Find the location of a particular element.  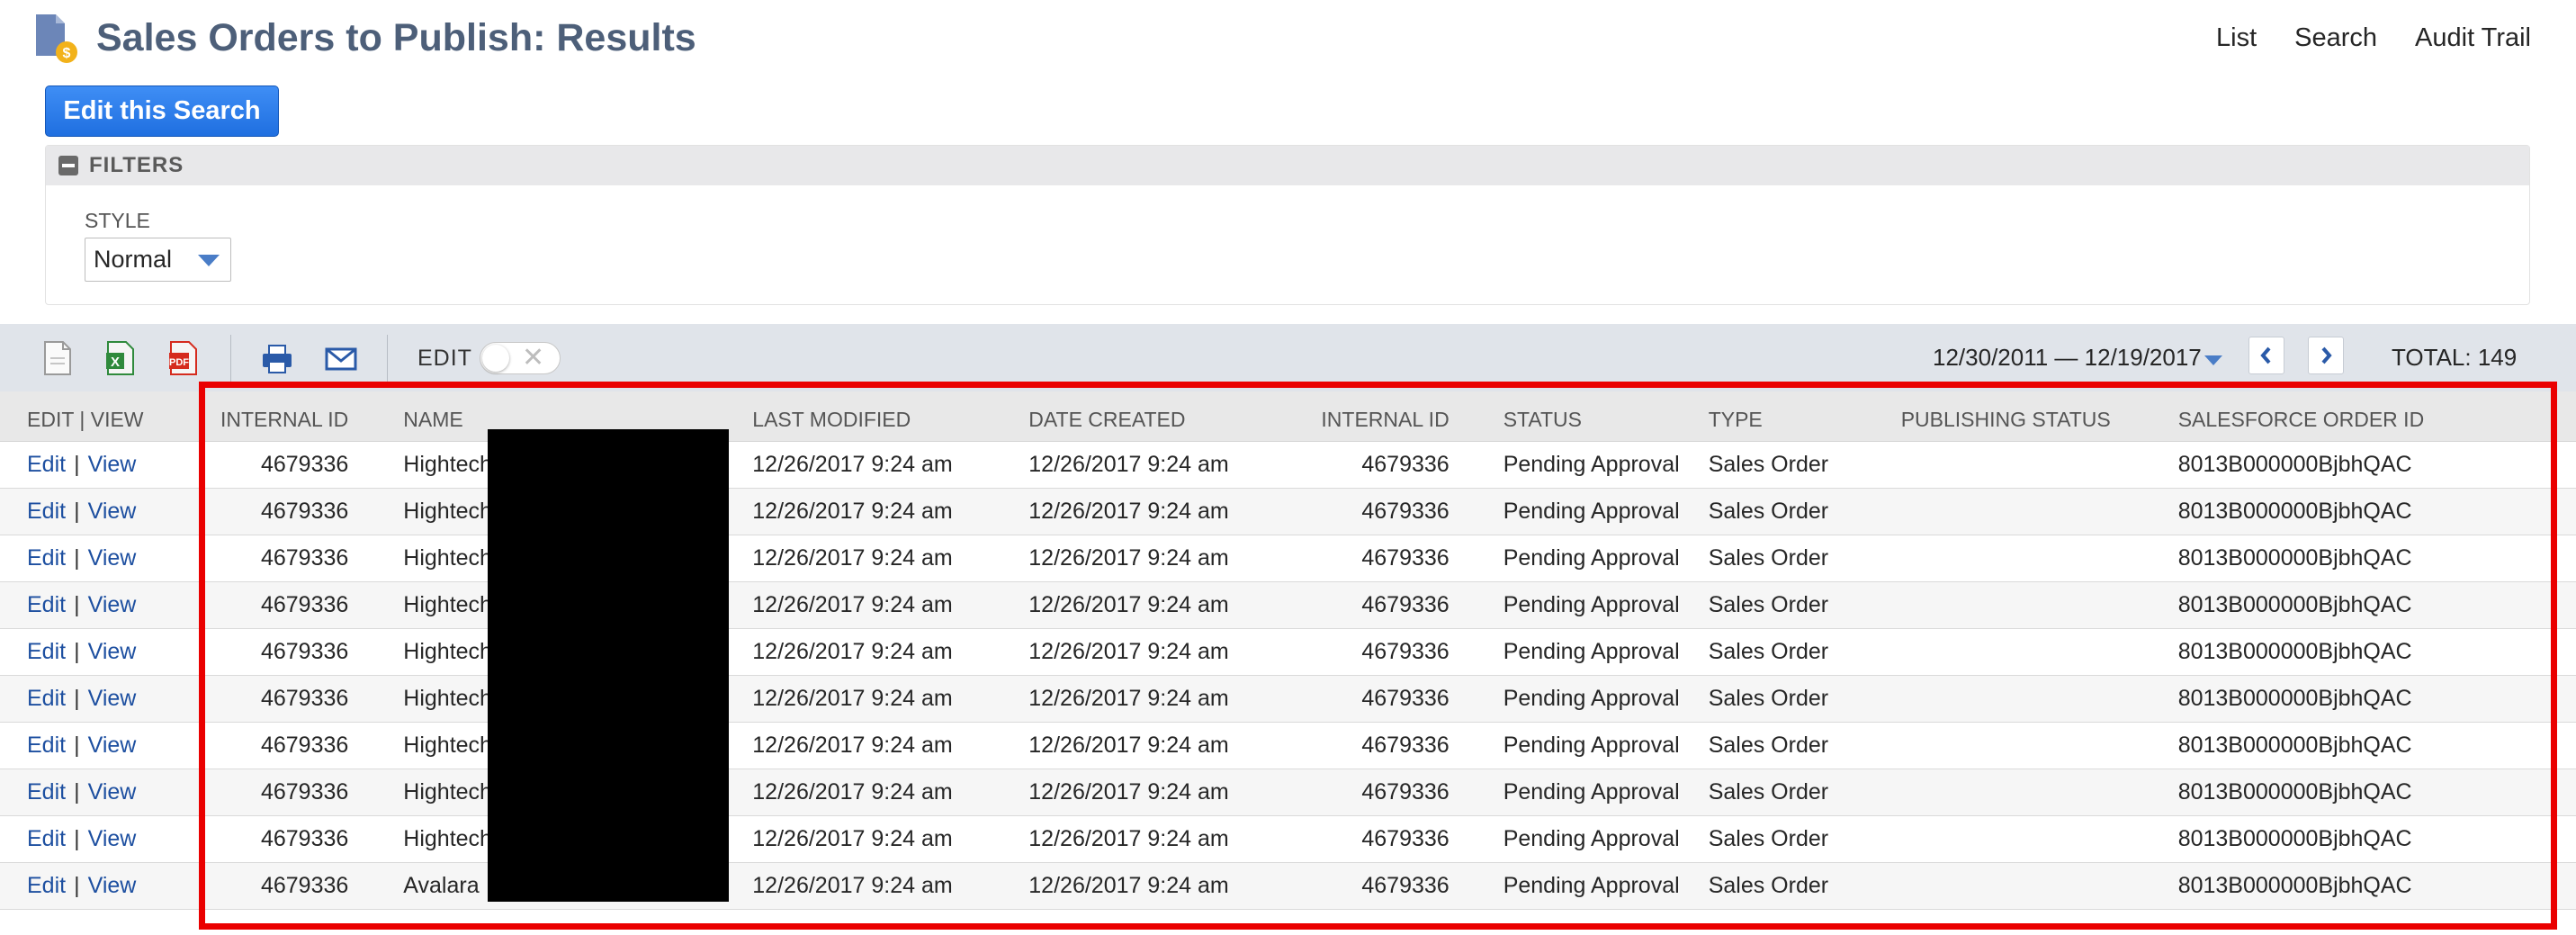

search-link: Search is located at coordinates (2336, 38).